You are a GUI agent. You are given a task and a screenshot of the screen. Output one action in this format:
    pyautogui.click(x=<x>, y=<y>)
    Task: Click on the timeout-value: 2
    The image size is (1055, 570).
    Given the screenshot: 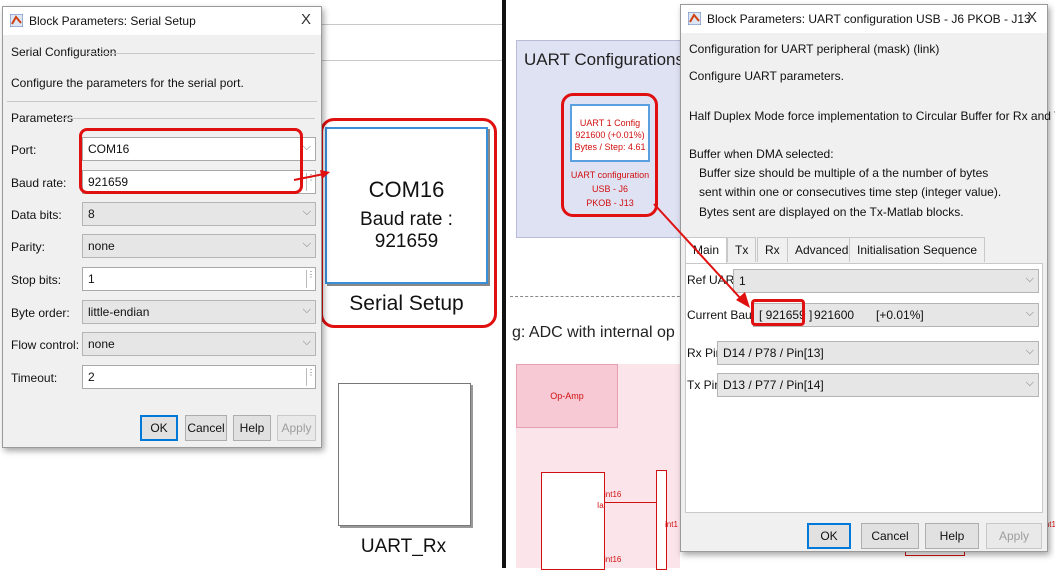 What is the action you would take?
    pyautogui.click(x=91, y=377)
    